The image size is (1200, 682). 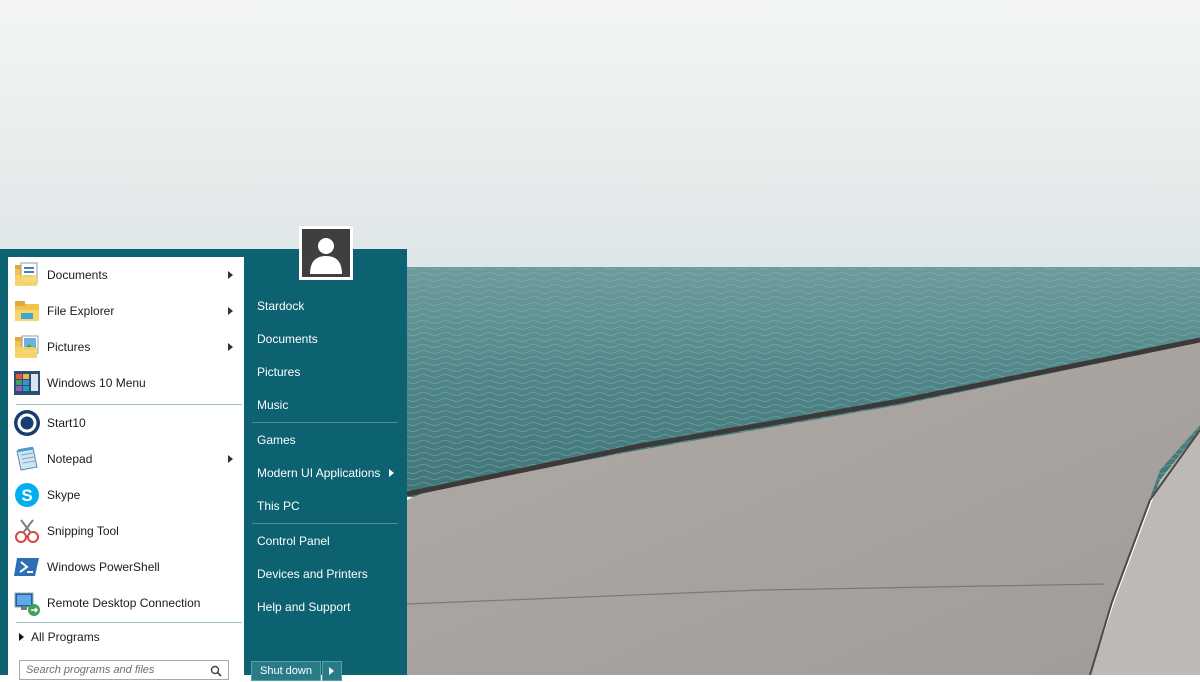 I want to click on pictures-folder-icon, so click(x=27, y=347).